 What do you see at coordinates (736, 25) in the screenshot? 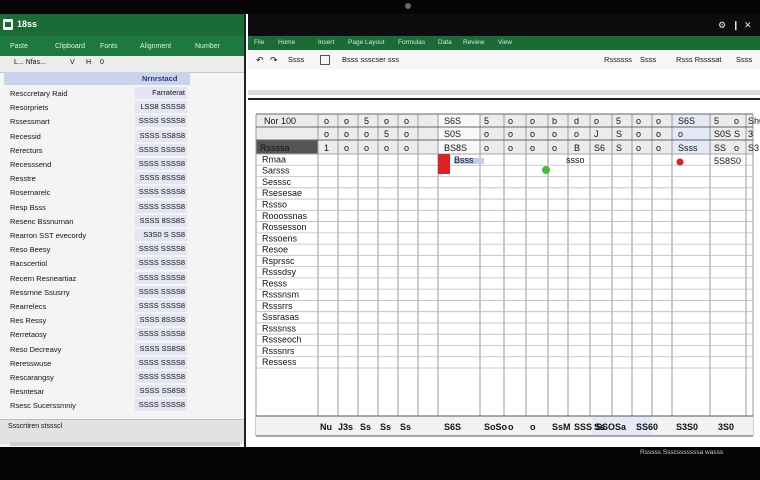
I see `pipe-icon: ❙` at bounding box center [736, 25].